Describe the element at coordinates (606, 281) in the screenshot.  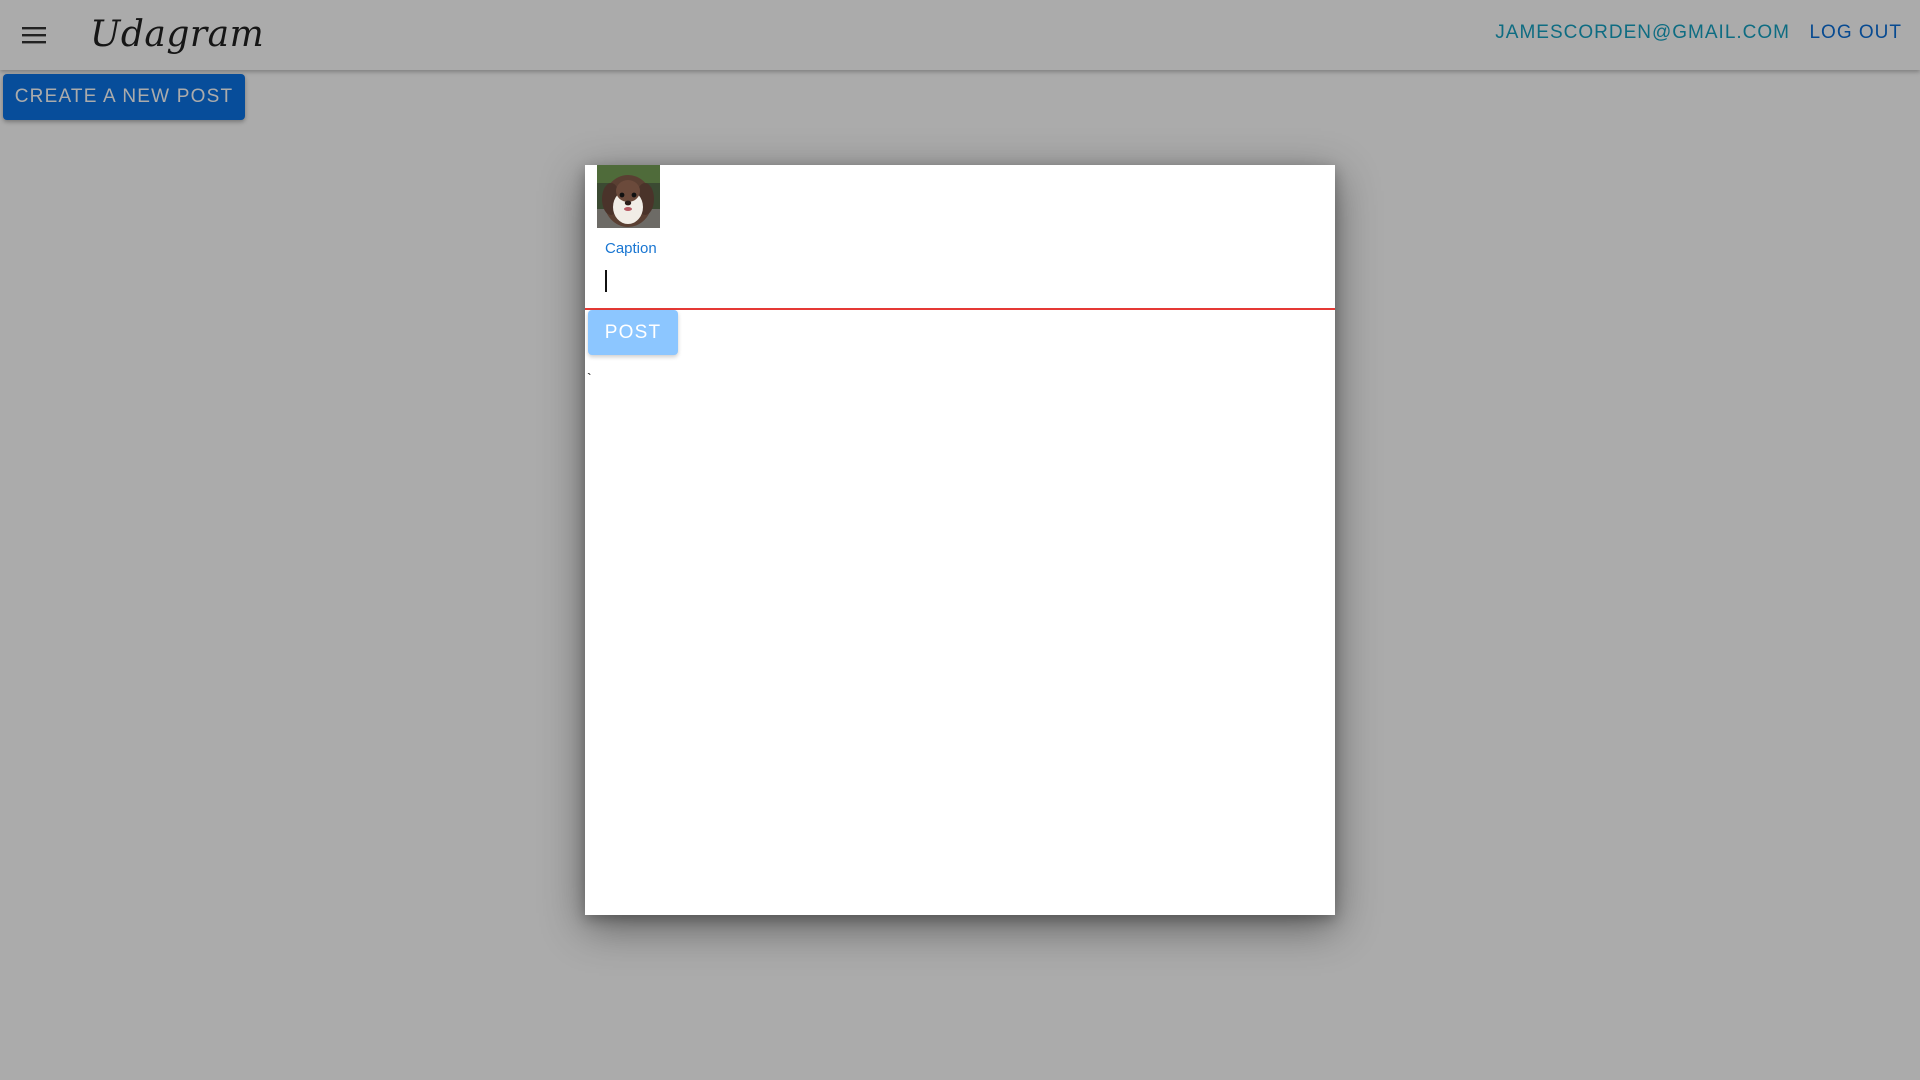
I see `text-caret` at that location.